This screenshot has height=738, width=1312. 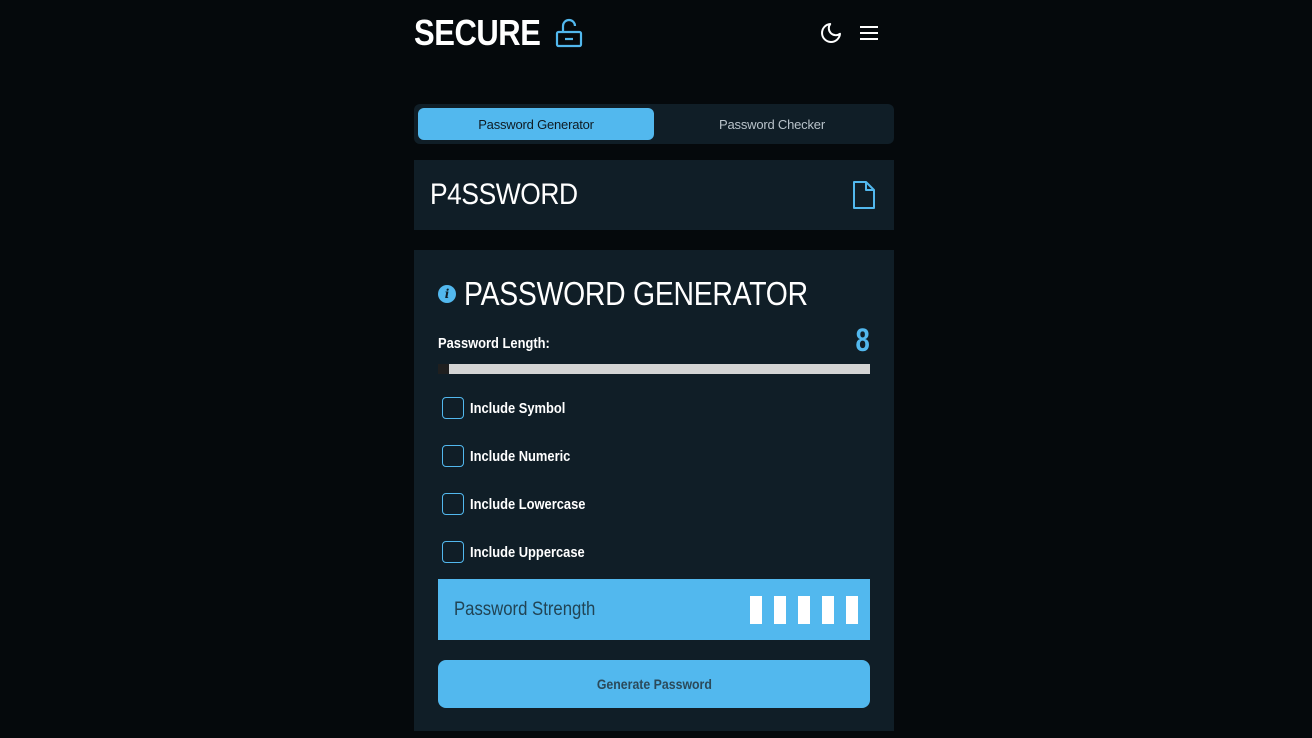 What do you see at coordinates (536, 124) in the screenshot?
I see `tab-password-generator: Password Generator` at bounding box center [536, 124].